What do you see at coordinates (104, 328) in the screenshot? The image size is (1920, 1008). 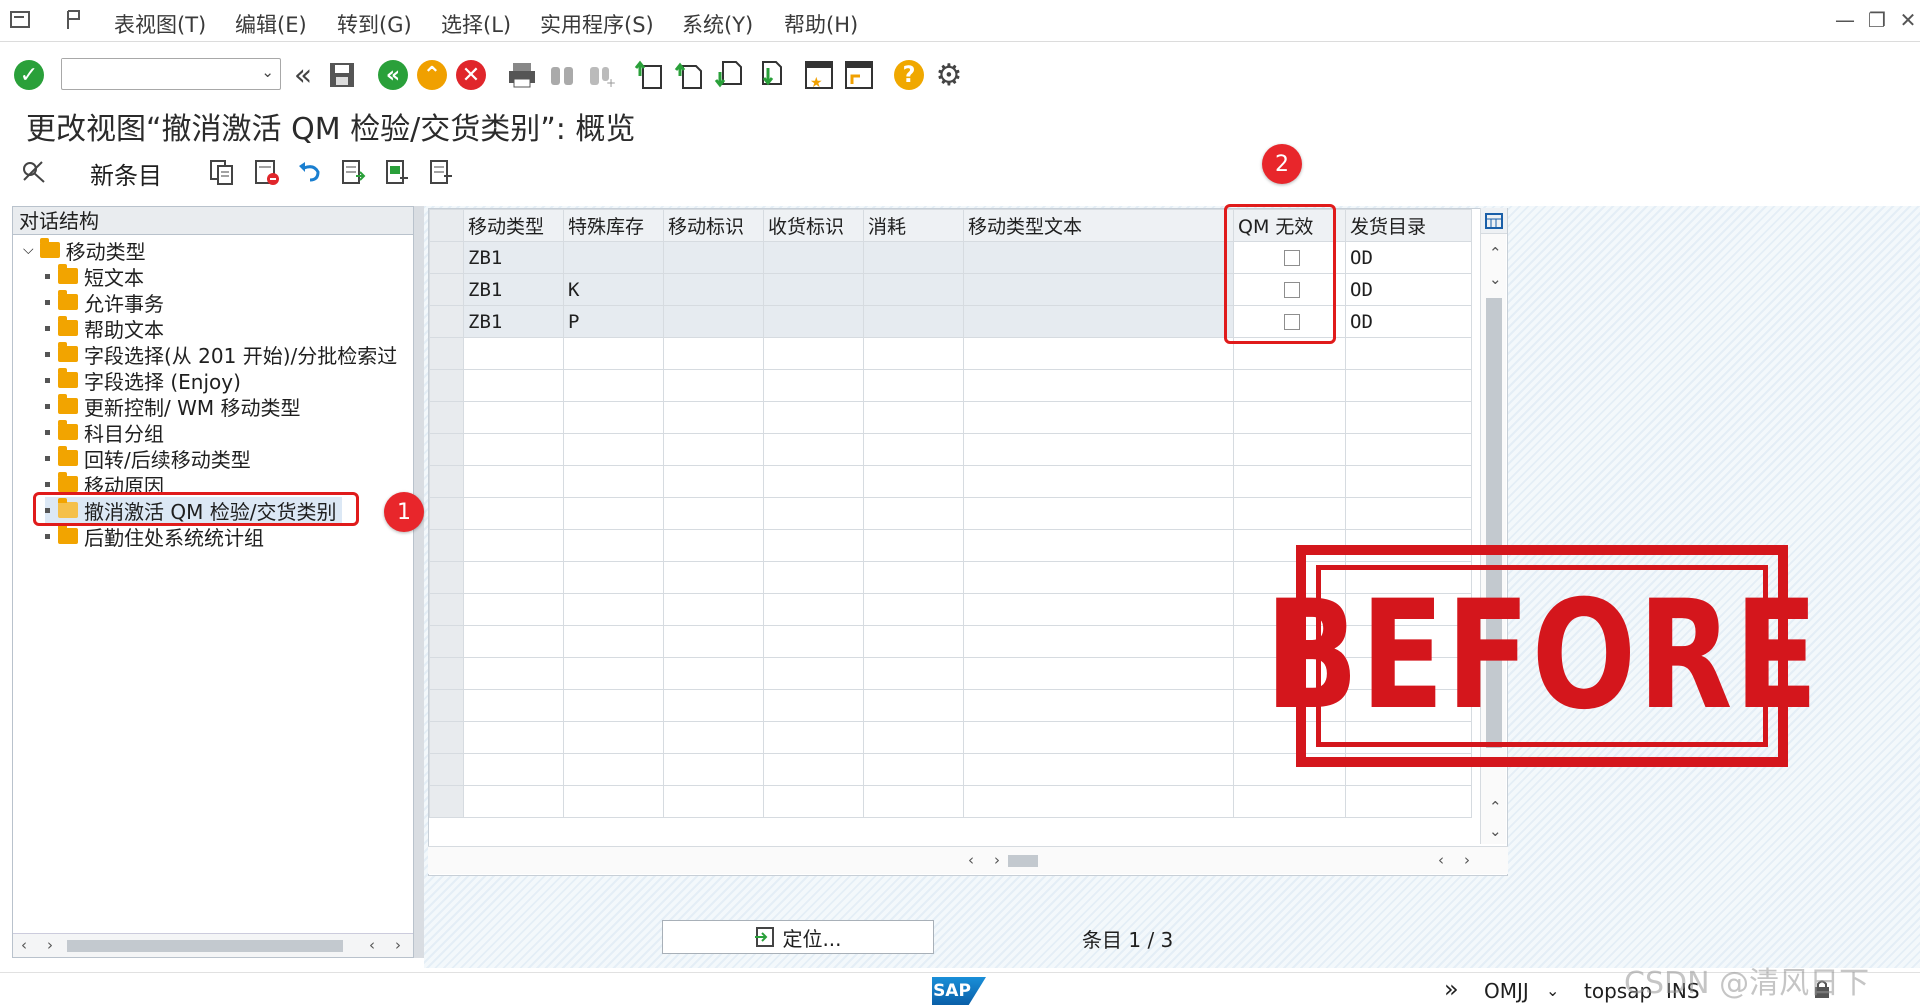 I see `tree-node-help-text: 帮助文本` at bounding box center [104, 328].